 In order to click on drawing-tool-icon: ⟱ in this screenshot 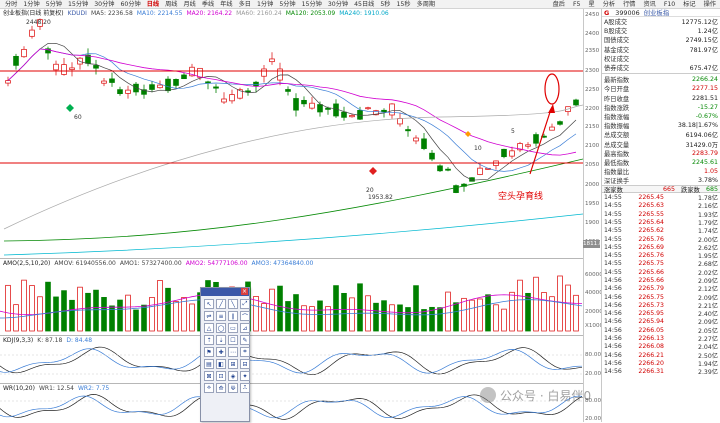, I will do `click(233, 388)`.